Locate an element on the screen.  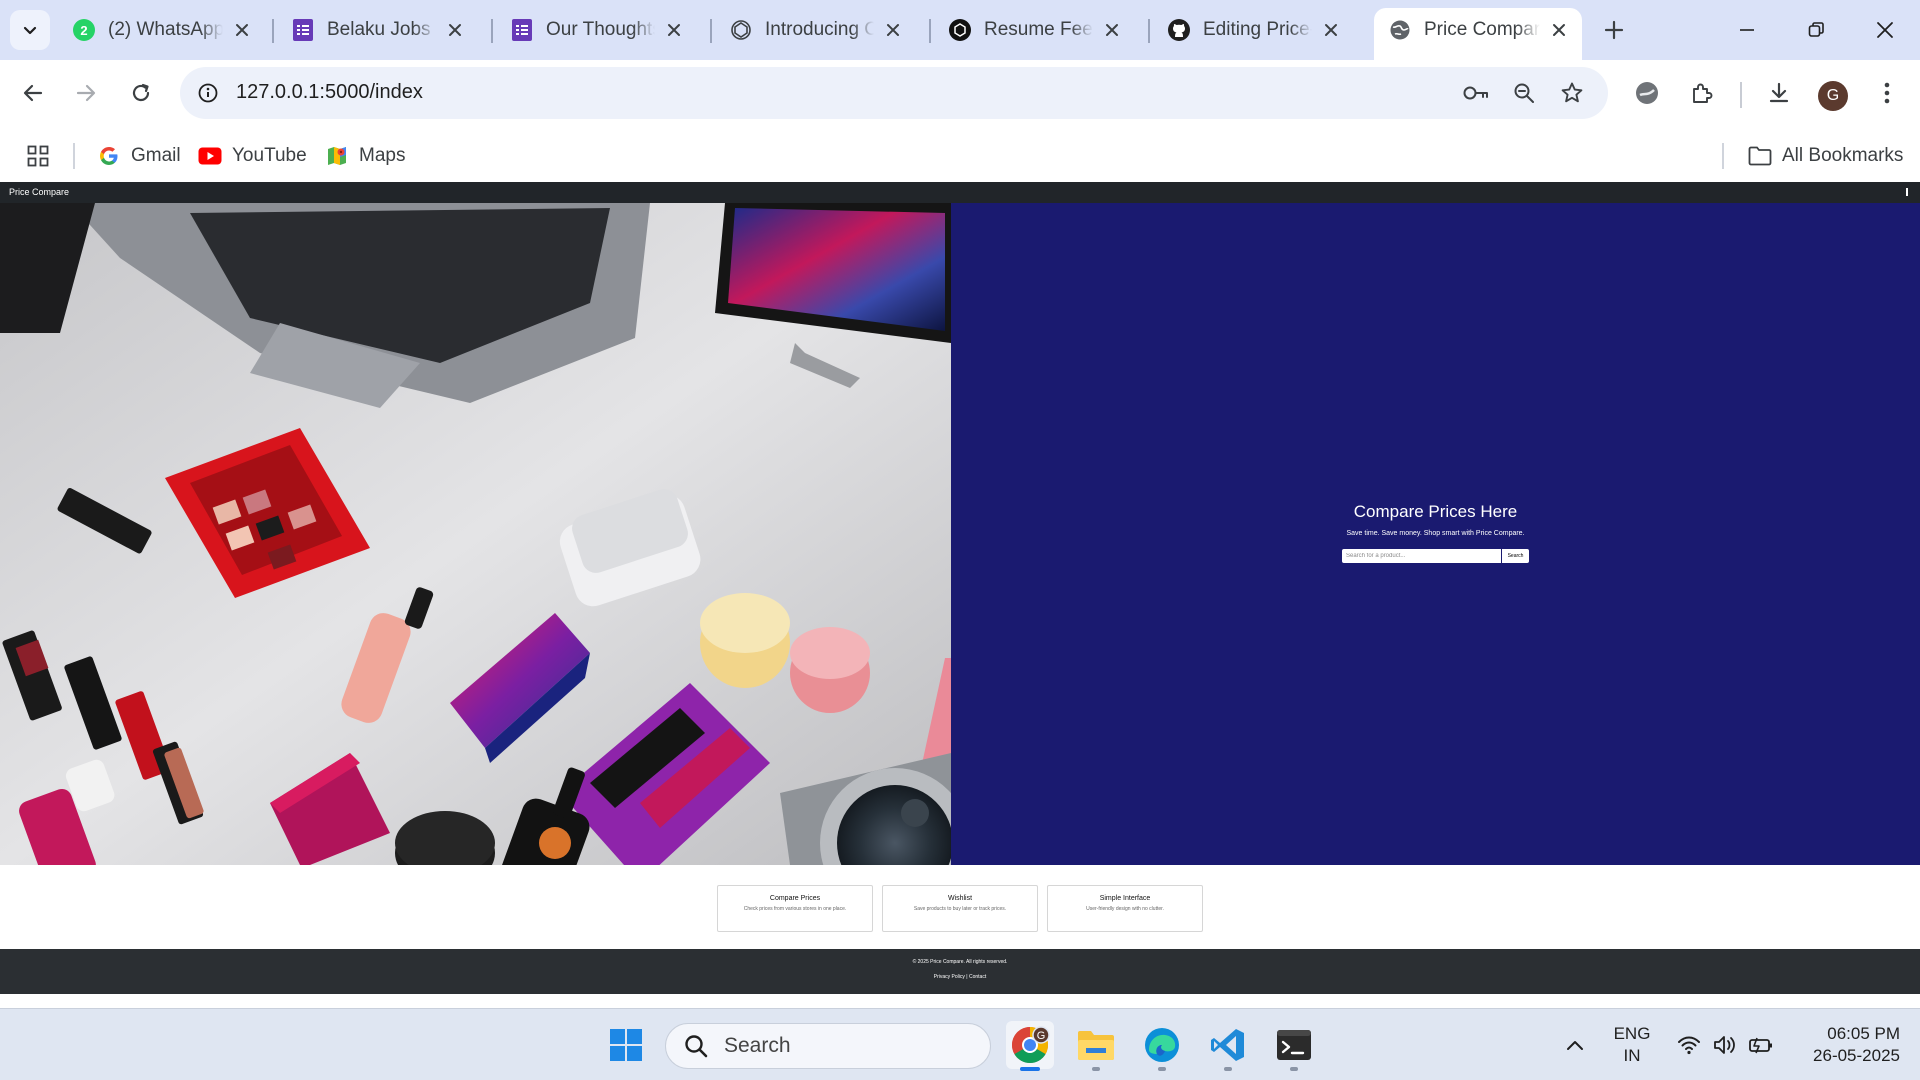
tab-title: Price Compare is located at coordinates (1482, 29).